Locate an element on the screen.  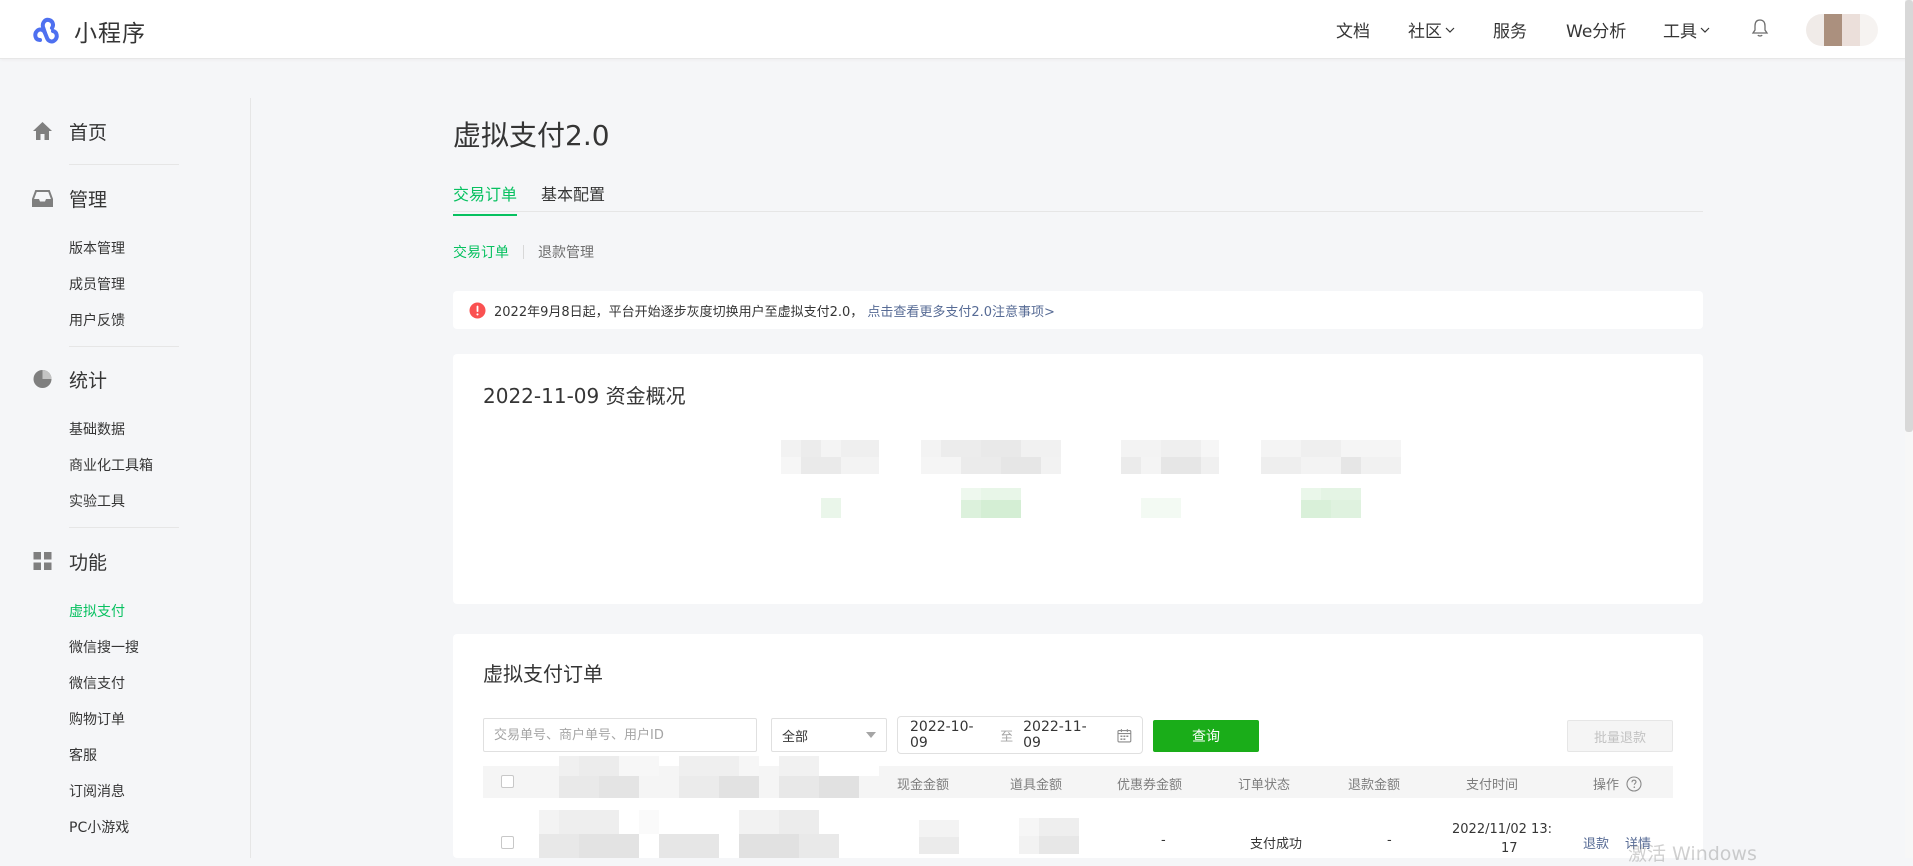
subtab-divider is located at coordinates (523, 252).